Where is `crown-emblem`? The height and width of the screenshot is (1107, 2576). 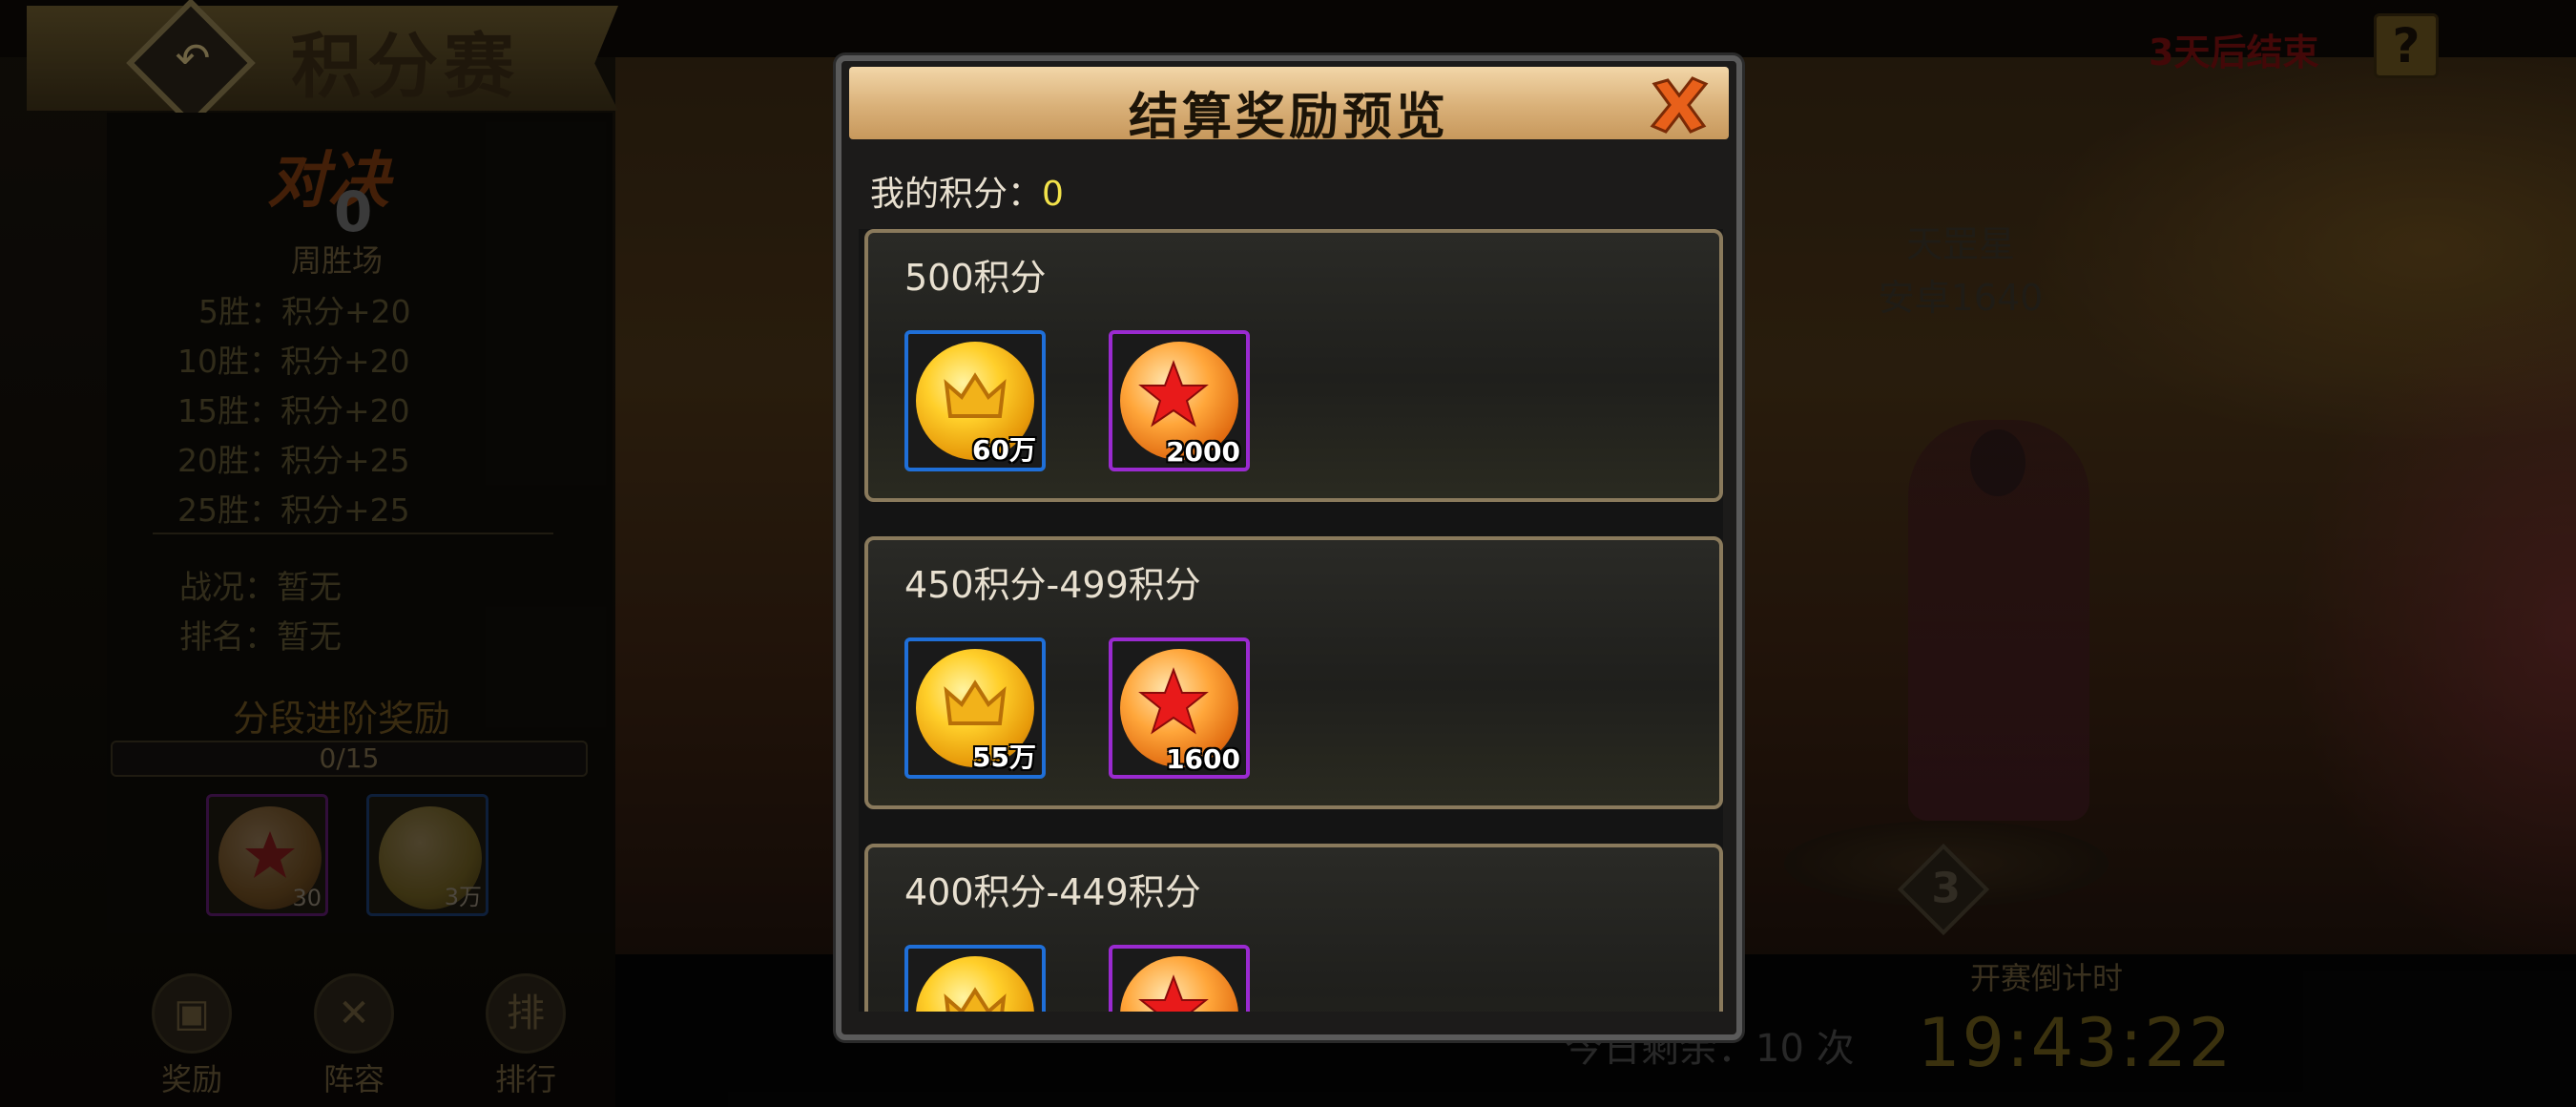
crown-emblem is located at coordinates (975, 999).